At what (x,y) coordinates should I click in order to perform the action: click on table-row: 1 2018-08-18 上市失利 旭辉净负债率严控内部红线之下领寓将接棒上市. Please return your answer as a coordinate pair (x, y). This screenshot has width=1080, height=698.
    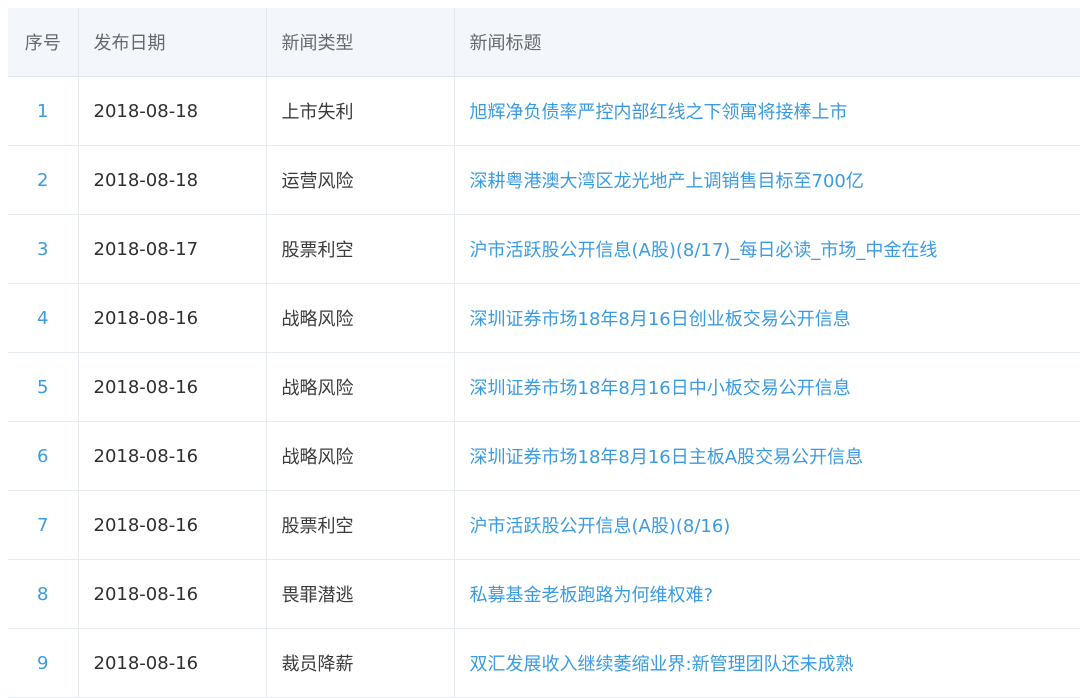
    Looking at the image, I should click on (544, 111).